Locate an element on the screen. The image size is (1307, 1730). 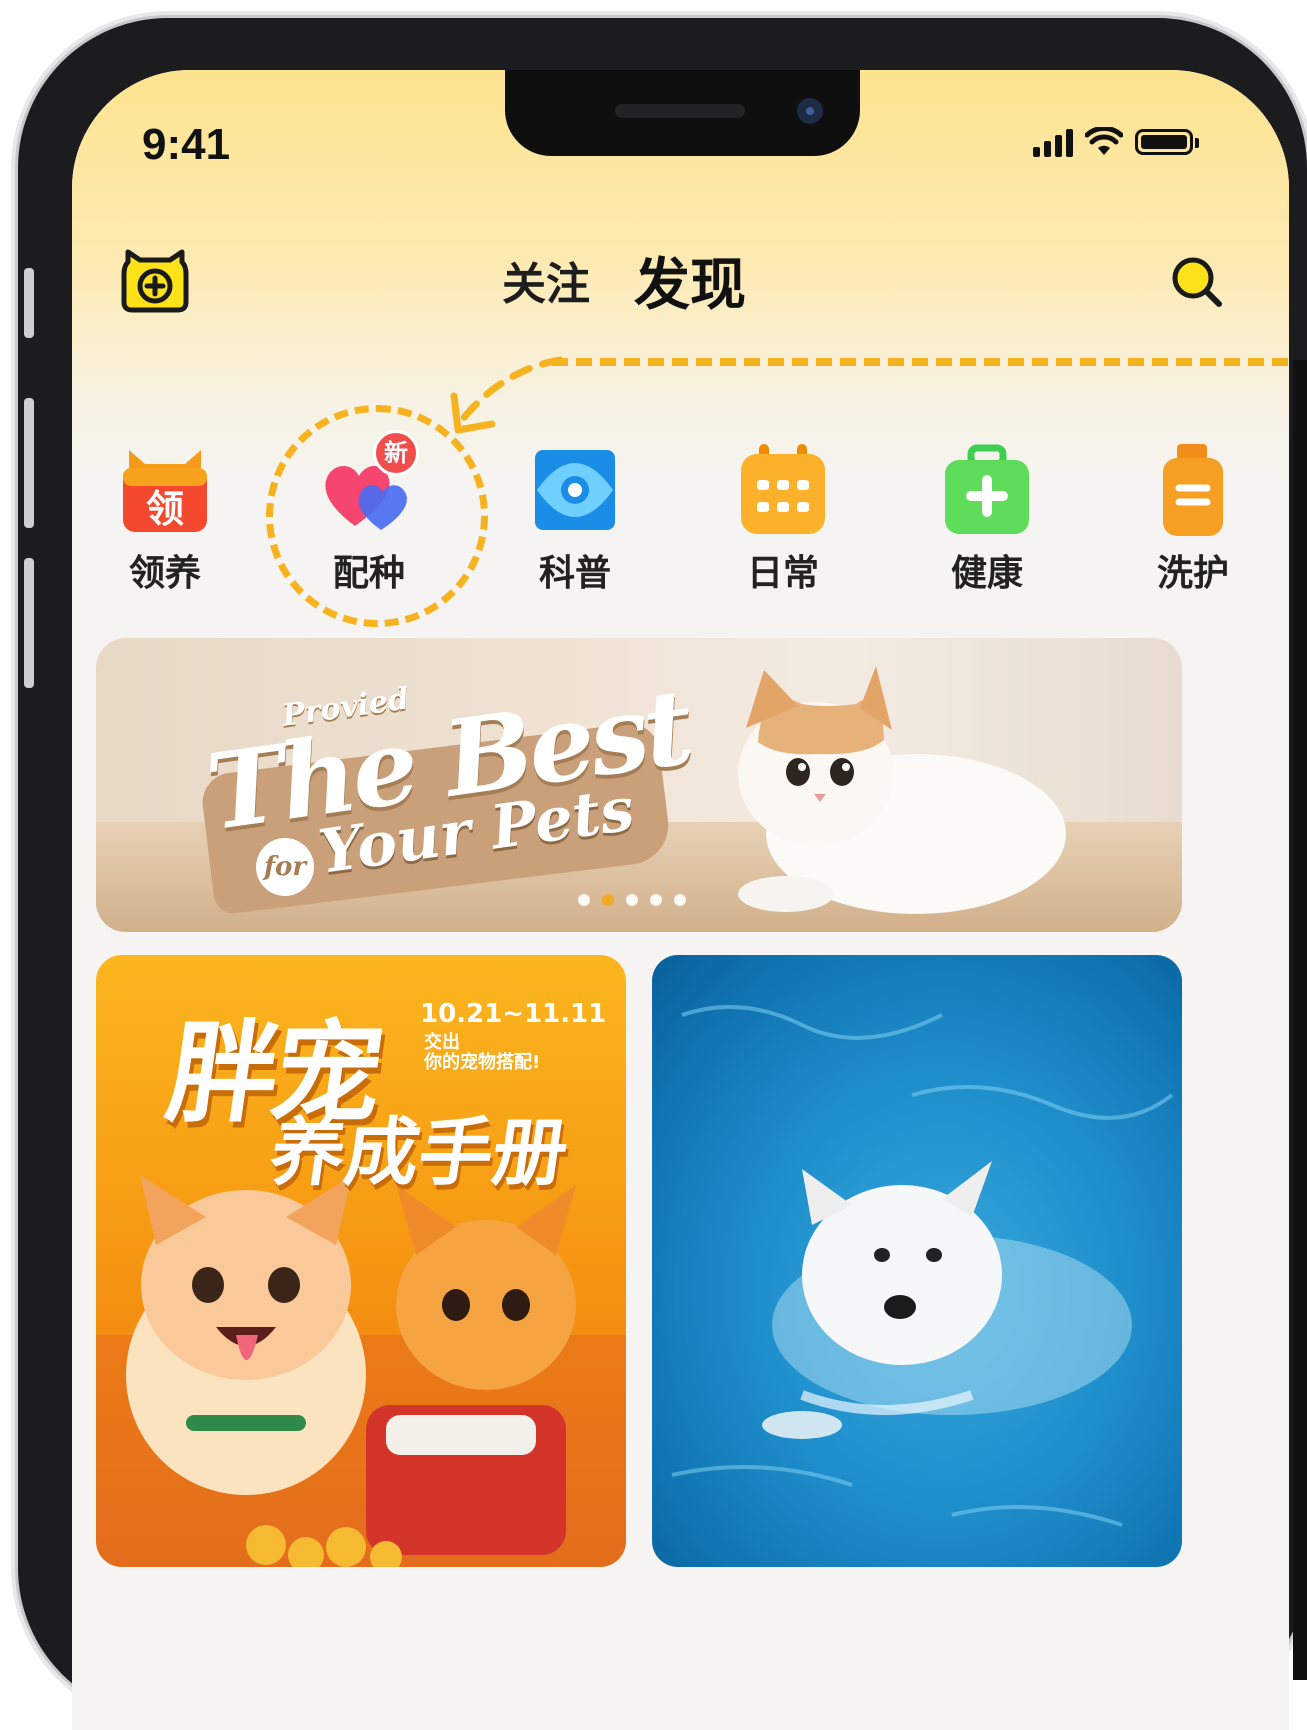
cellular-signal-icon is located at coordinates (1053, 142).